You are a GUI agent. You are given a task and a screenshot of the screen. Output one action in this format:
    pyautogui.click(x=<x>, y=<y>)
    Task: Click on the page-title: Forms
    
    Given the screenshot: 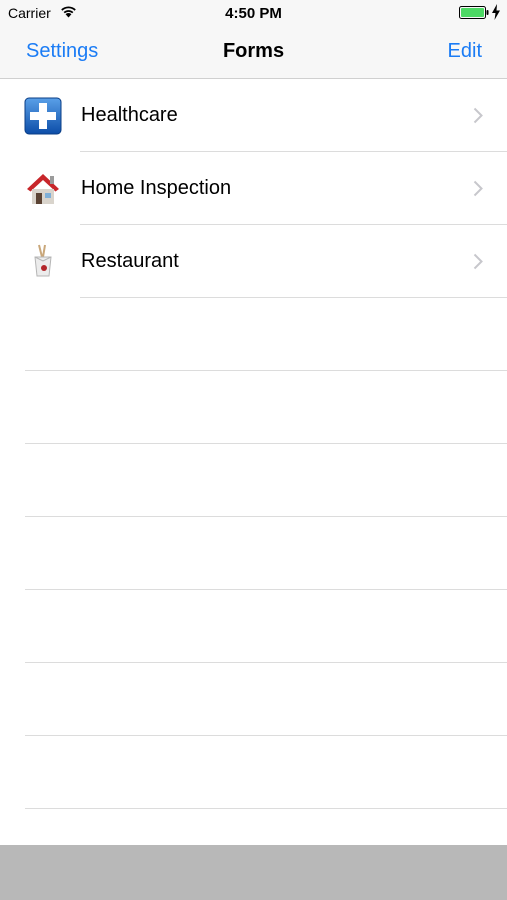 What is the action you would take?
    pyautogui.click(x=253, y=51)
    